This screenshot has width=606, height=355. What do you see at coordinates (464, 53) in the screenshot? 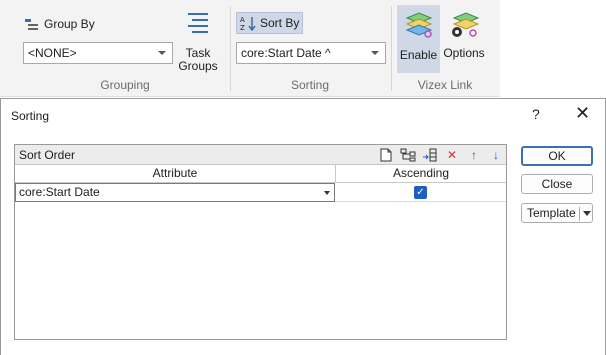
I see `options-label: Options` at bounding box center [464, 53].